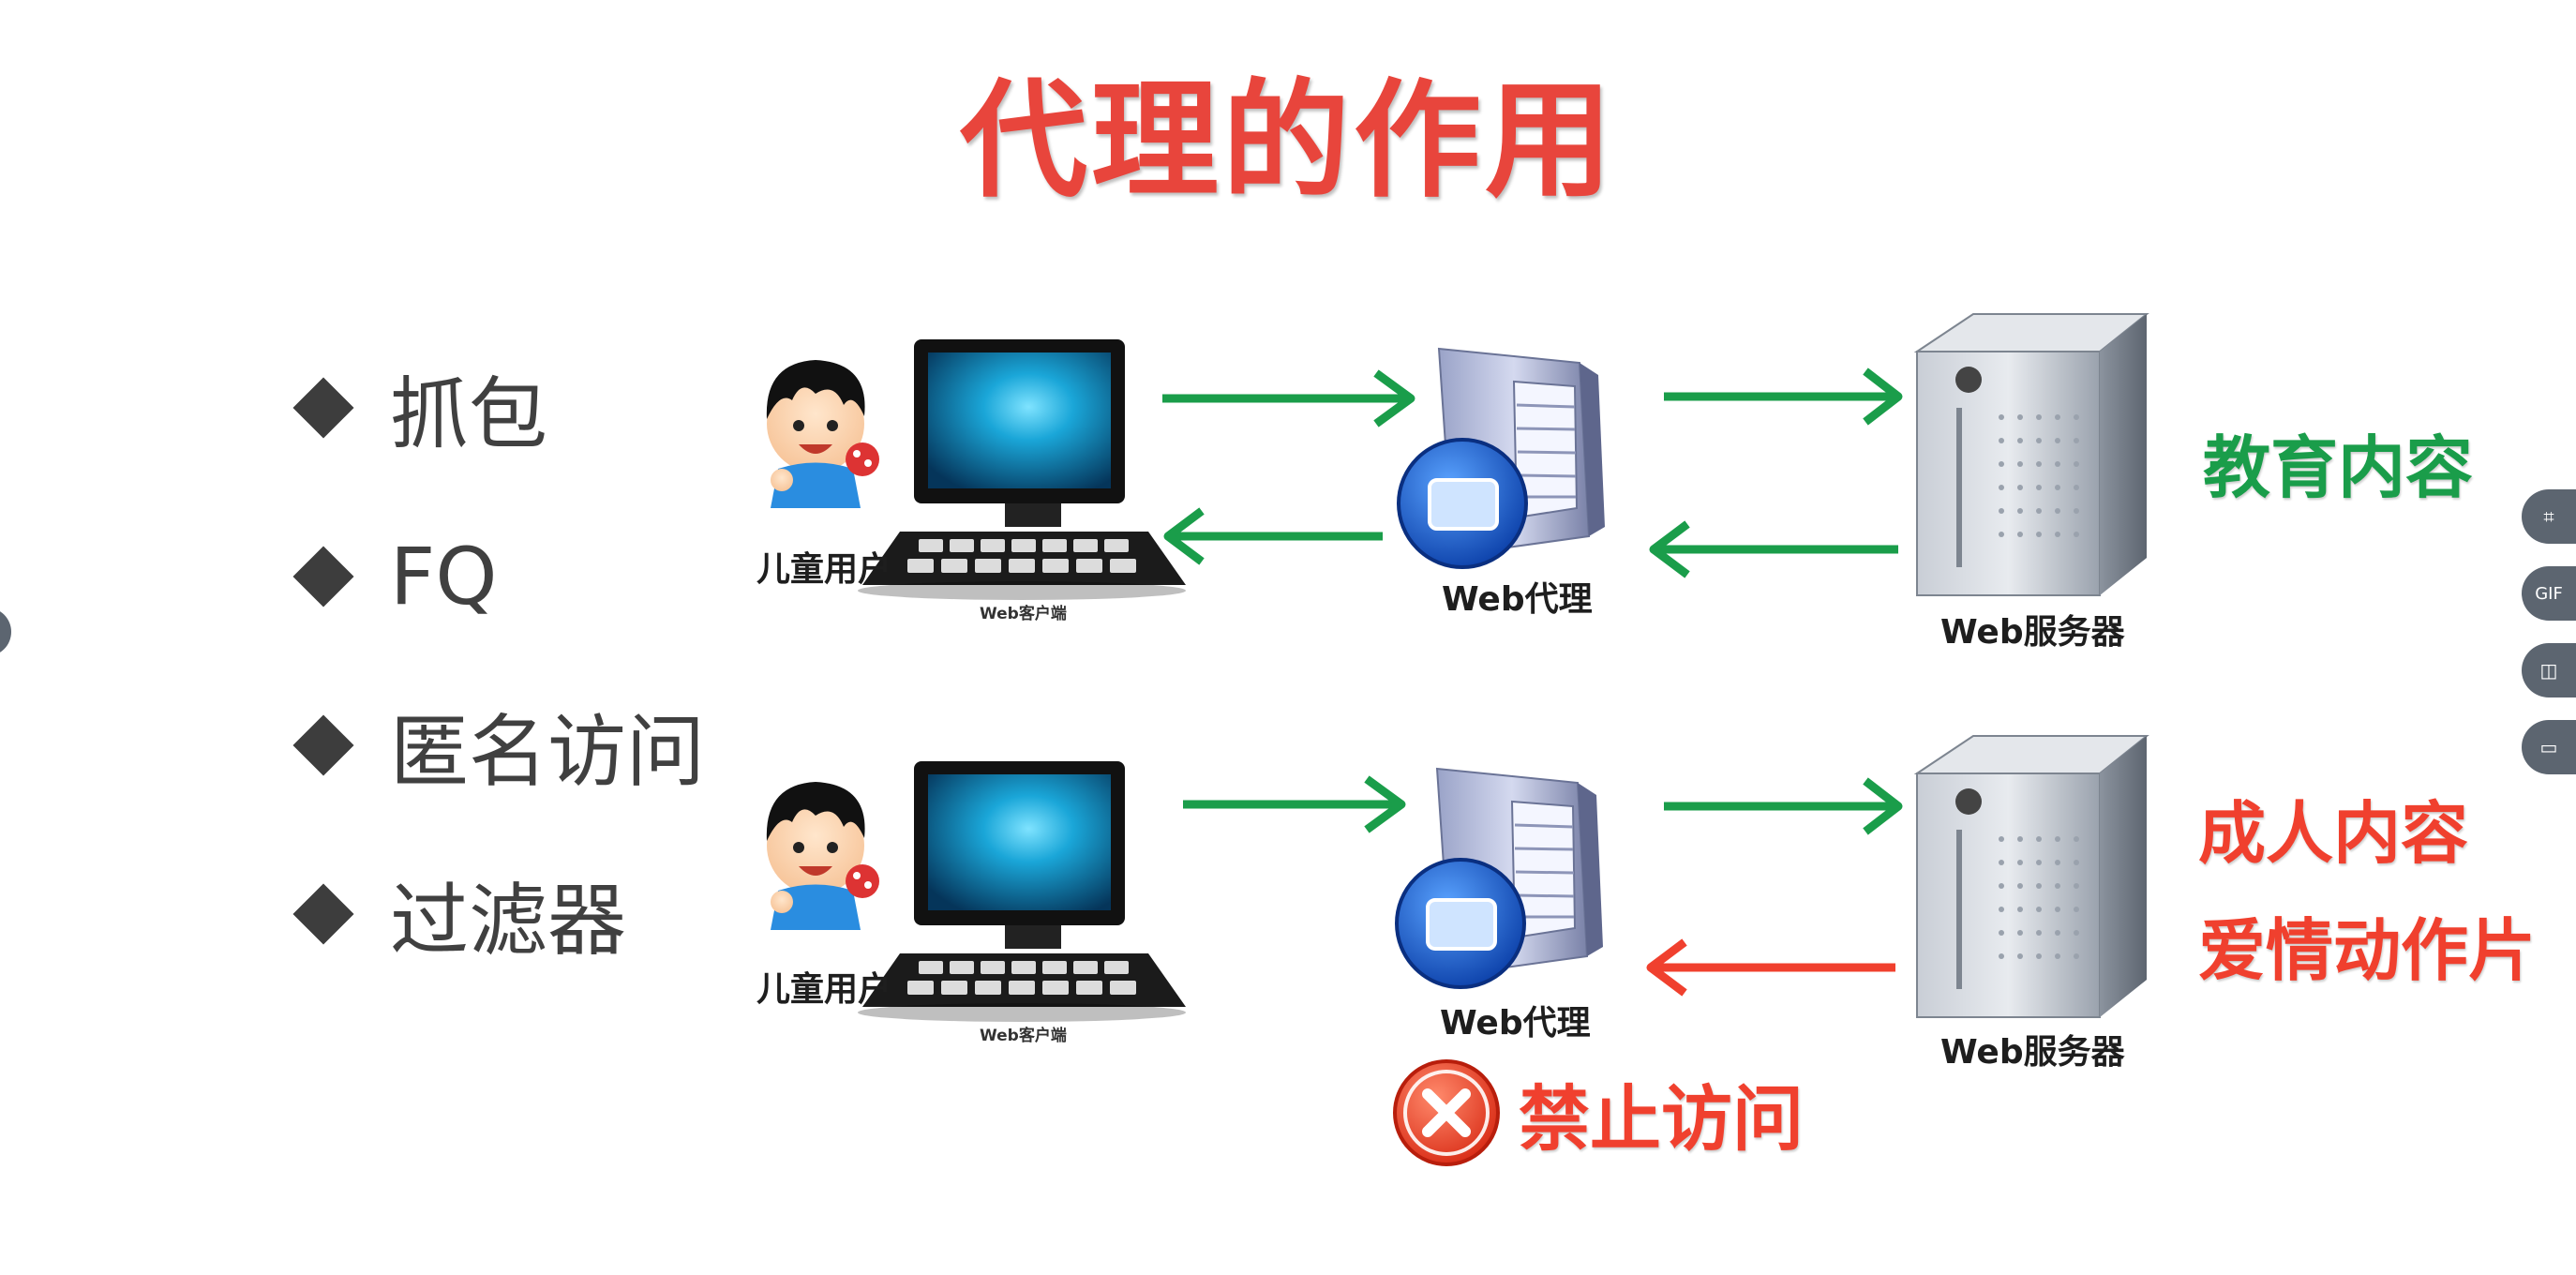  Describe the element at coordinates (2333, 833) in the screenshot. I see `content-label: 成人内容` at that location.